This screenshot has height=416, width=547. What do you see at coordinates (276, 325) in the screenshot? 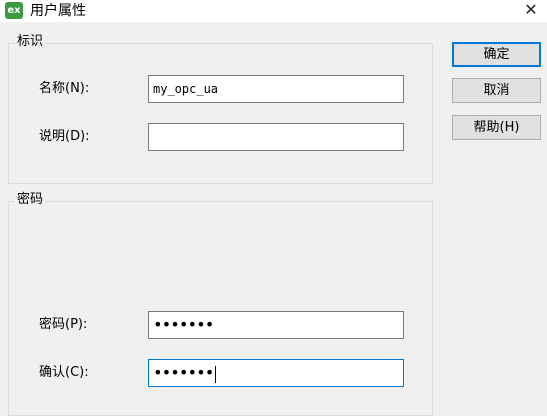
I see `password-input: •••••••` at bounding box center [276, 325].